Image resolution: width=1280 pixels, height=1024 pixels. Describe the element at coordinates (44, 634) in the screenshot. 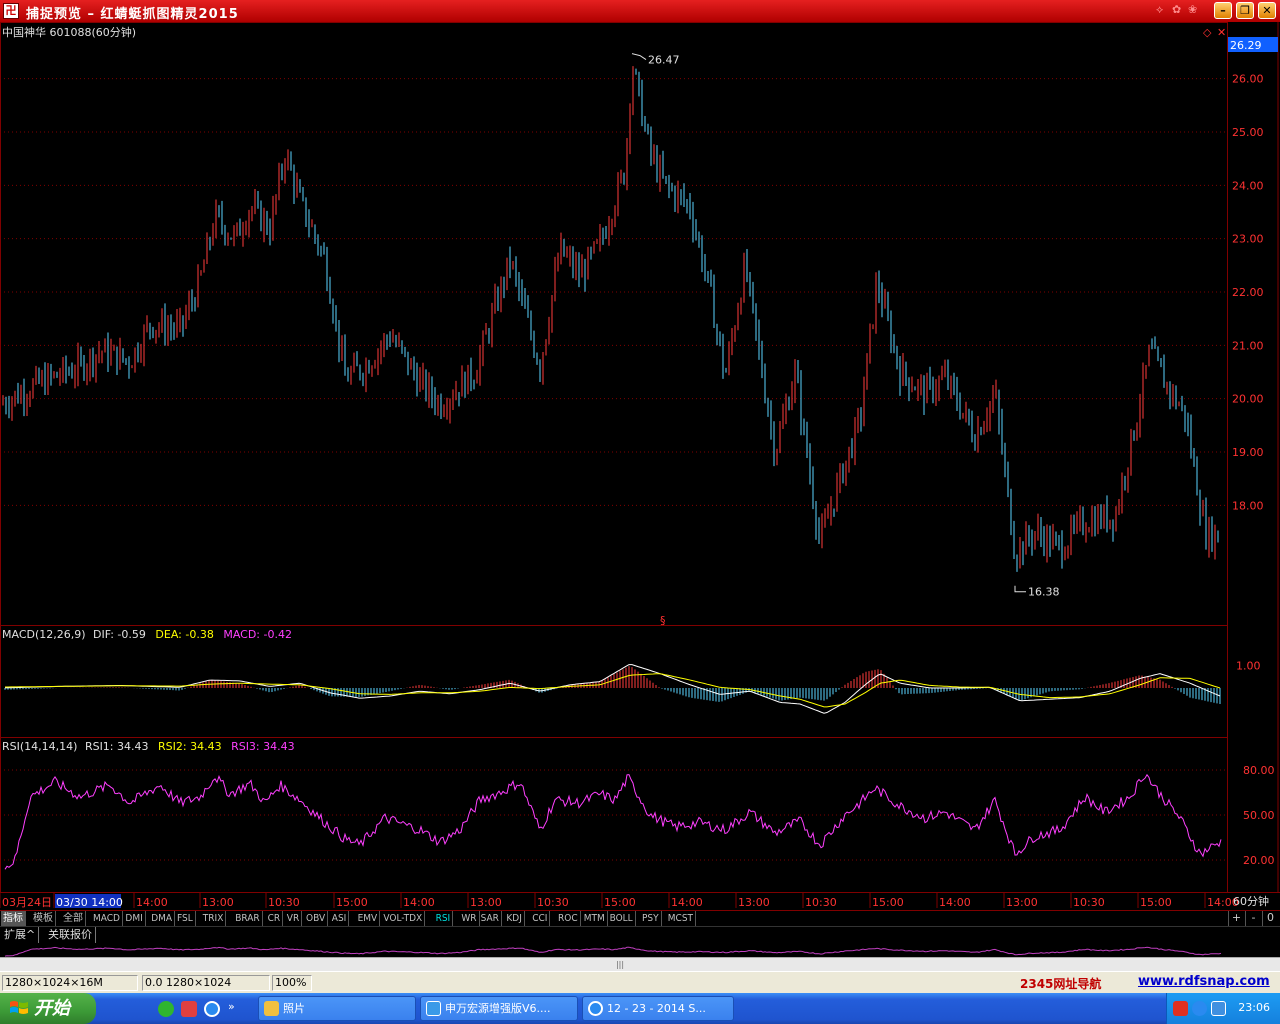

I see `macd-name: MACD(12,26,9)` at that location.